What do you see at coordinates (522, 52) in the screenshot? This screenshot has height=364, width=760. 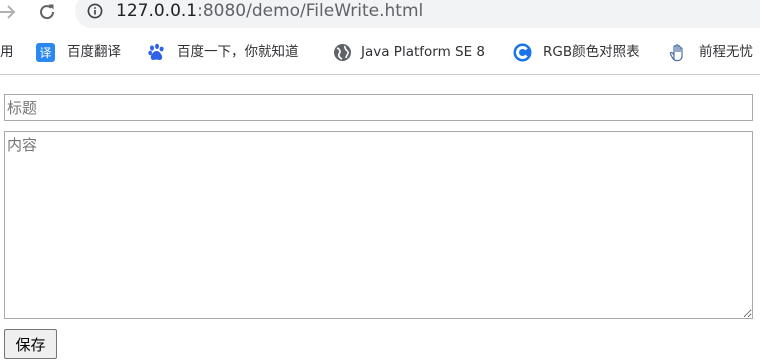 I see `c-logo-icon` at bounding box center [522, 52].